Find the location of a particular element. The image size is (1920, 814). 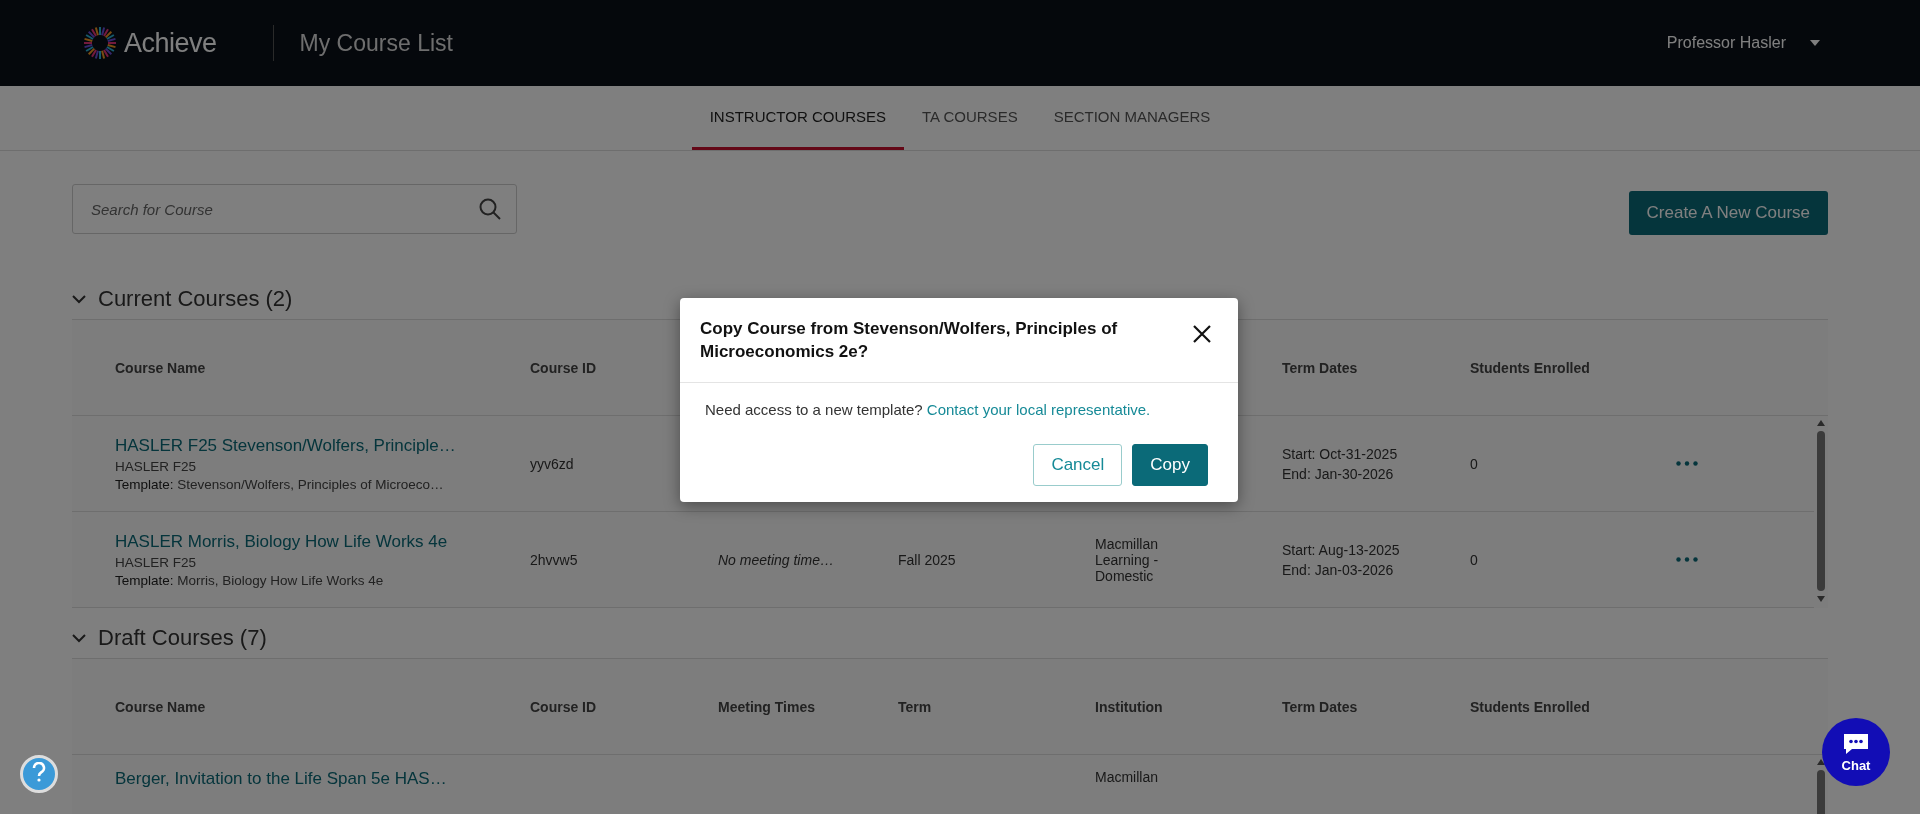

term: Fall 2025 is located at coordinates (927, 559).